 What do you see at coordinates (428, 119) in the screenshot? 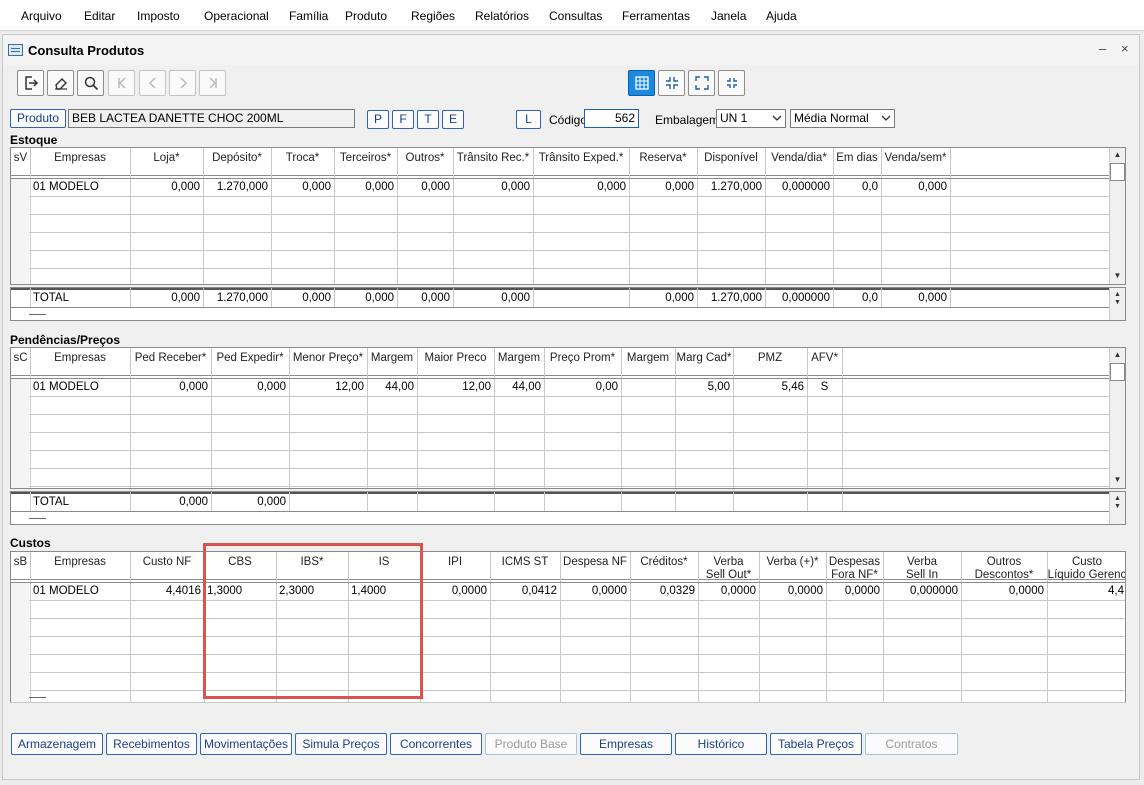
I see `filter-t-button: T` at bounding box center [428, 119].